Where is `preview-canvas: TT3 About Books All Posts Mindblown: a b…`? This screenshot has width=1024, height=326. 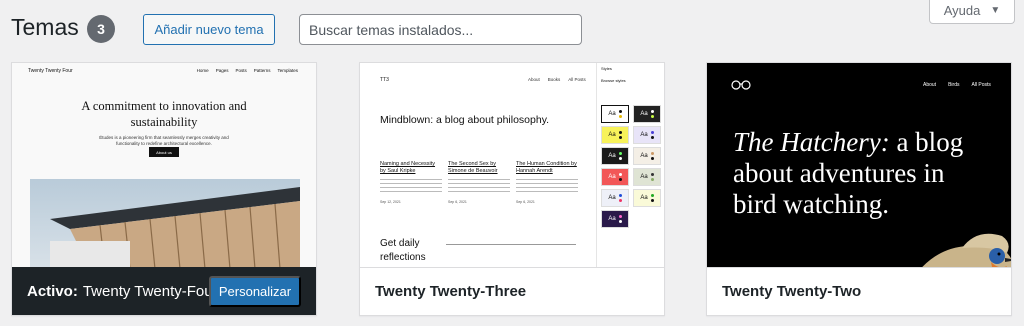
preview-canvas: TT3 About Books All Posts Mindblown: a b… is located at coordinates (478, 165).